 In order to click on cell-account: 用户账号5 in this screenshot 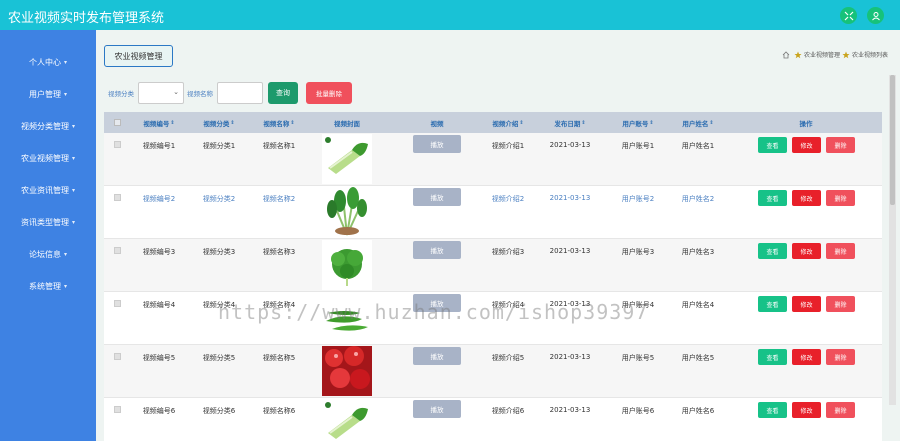, I will do `click(638, 358)`.